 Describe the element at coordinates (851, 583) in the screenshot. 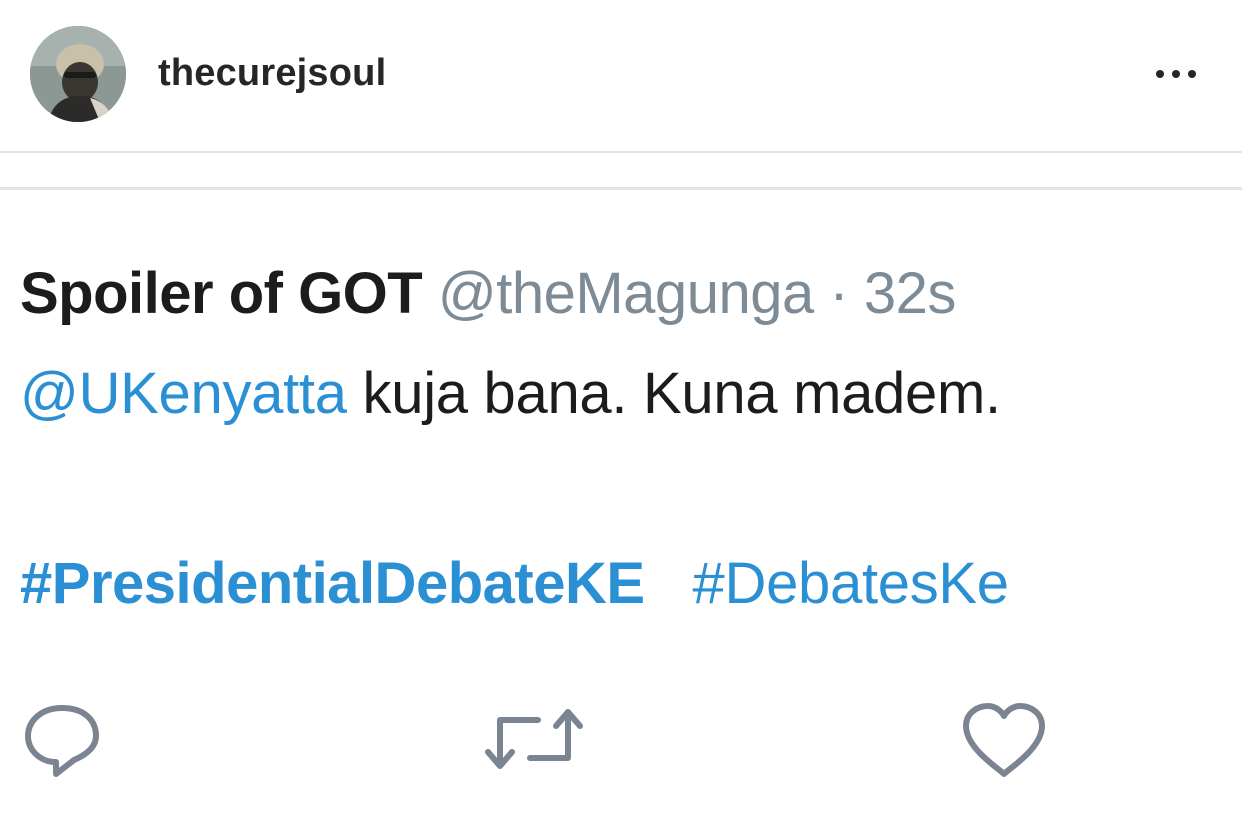

I see `hashtag: #DebatesKe` at that location.